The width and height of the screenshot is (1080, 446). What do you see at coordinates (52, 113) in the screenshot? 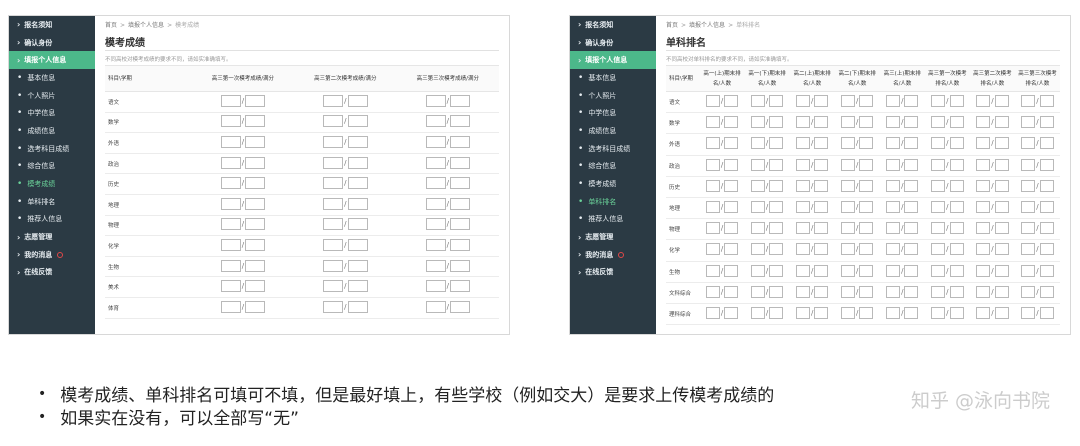
I see `sidebar-item: • 中学信息` at bounding box center [52, 113].